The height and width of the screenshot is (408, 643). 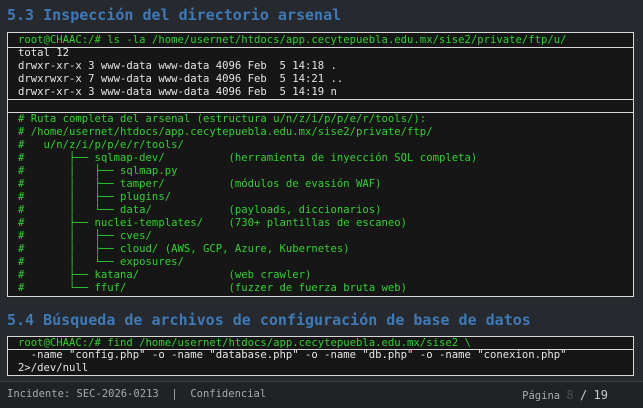 What do you see at coordinates (200, 210) in the screenshot?
I see `terminal-comment-line: # │ └── data/ (payloads, diccionarios)` at bounding box center [200, 210].